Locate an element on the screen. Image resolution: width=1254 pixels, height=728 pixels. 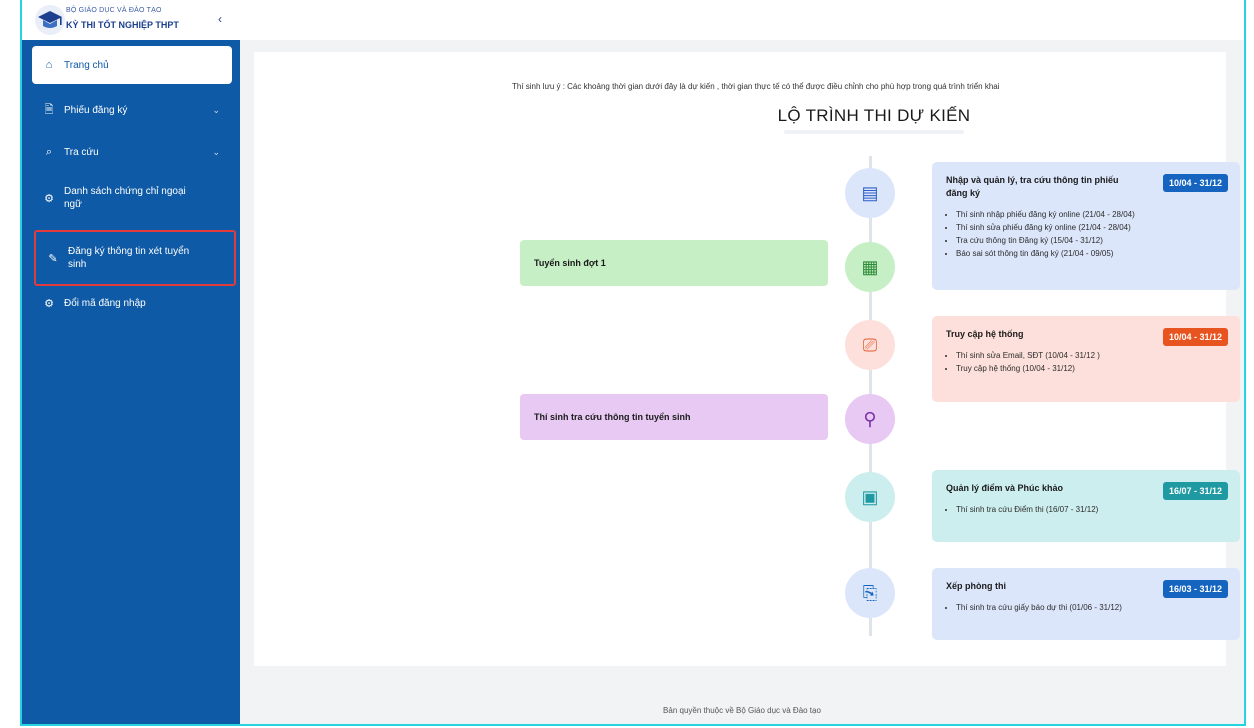
sidebar-item-language-certificates: ⚙ Danh sách chứng chỉ ngoại ngữ is located at coordinates (132, 198).